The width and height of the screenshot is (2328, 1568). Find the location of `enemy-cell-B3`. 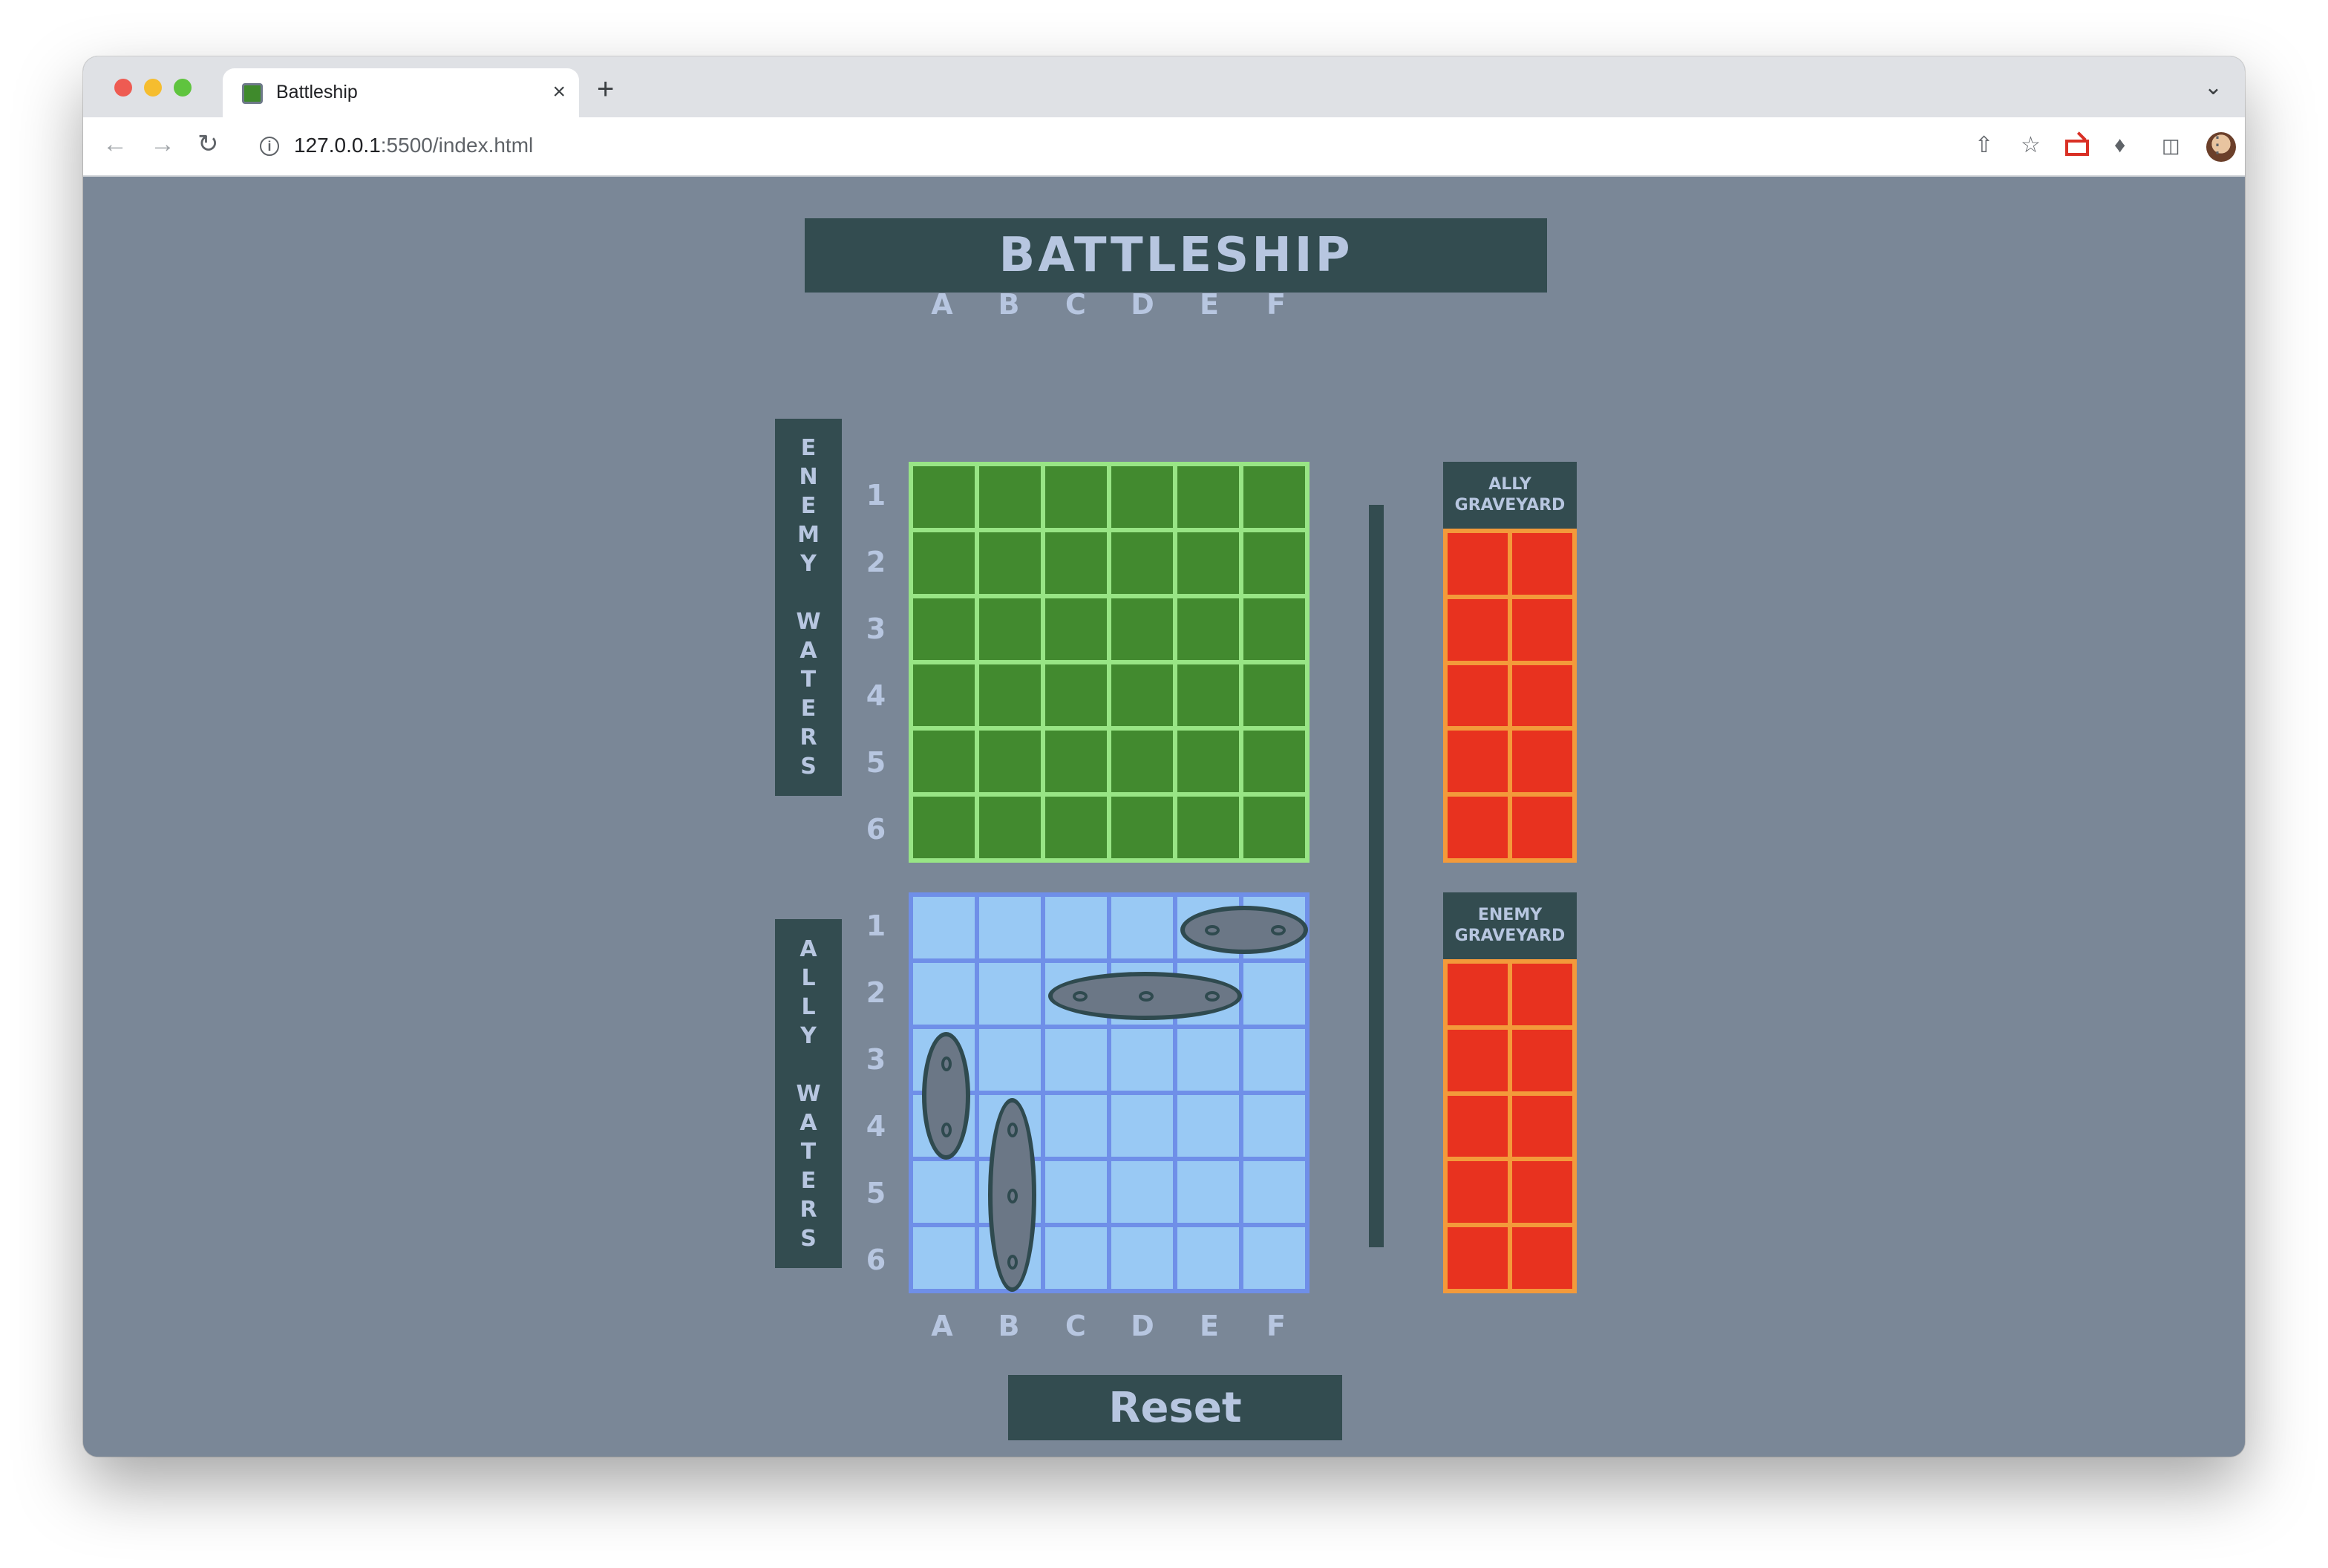

enemy-cell-B3 is located at coordinates (1010, 629).